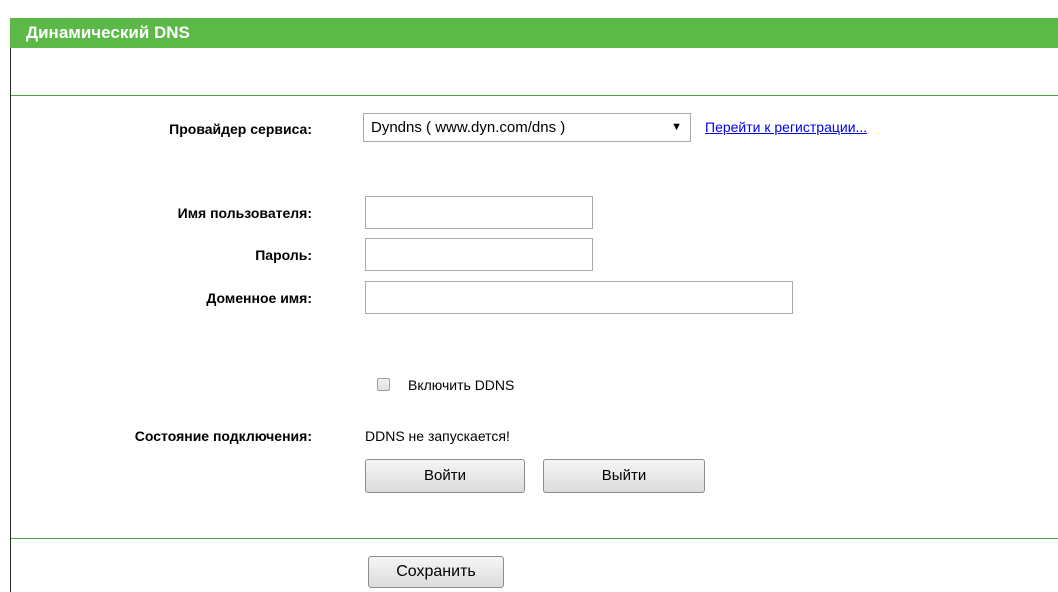 The height and width of the screenshot is (592, 1058). Describe the element at coordinates (534, 538) in the screenshot. I see `bottom-divider` at that location.